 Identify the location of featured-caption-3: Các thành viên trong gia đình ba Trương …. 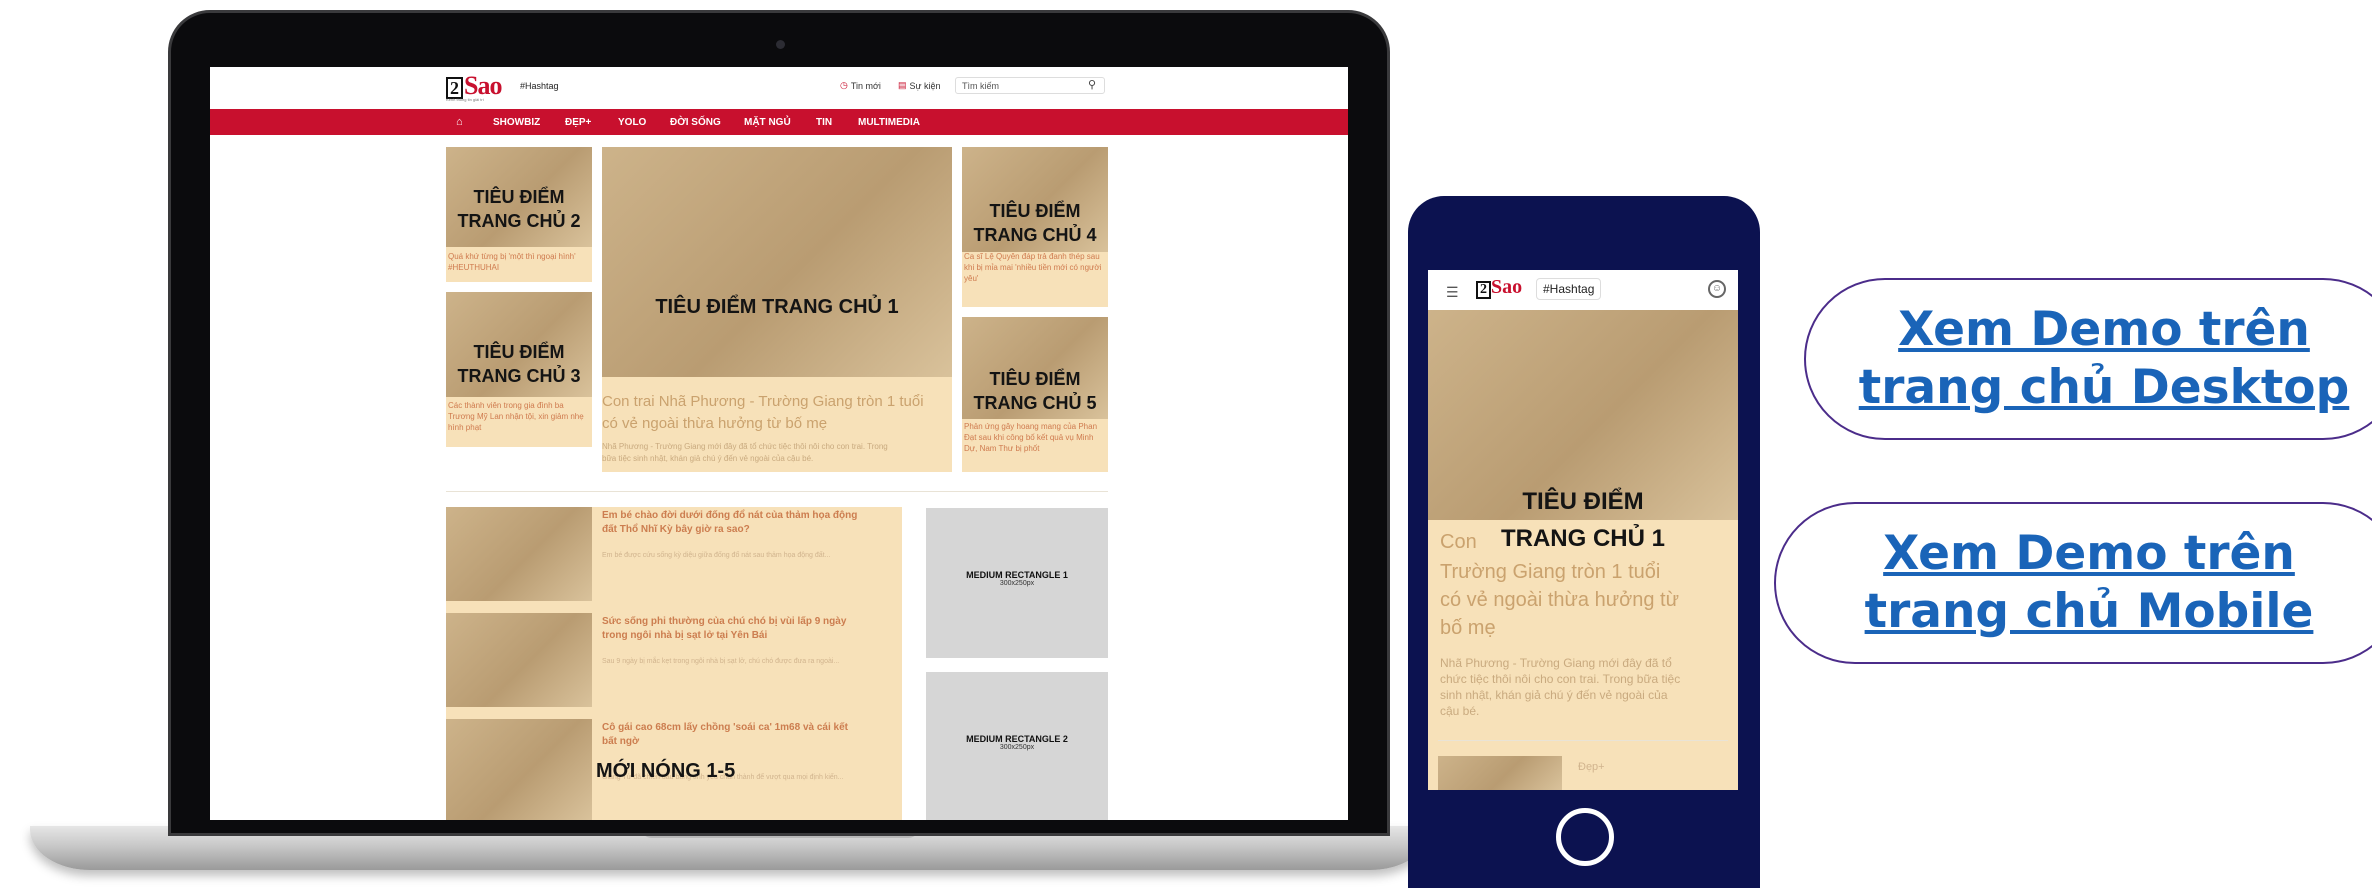
(516, 416).